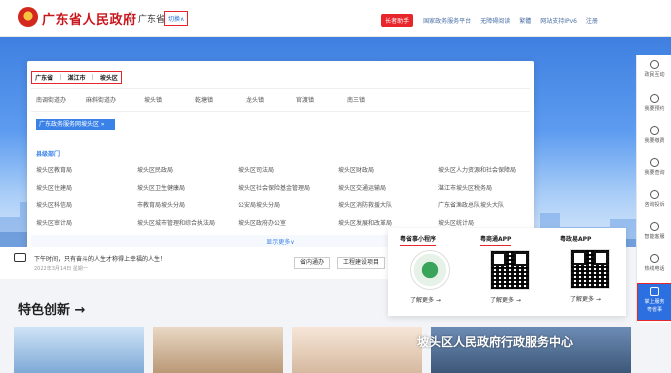 This screenshot has height=373, width=671. What do you see at coordinates (654, 173) in the screenshot?
I see `sidebar-item-label: 我要查询` at bounding box center [654, 173].